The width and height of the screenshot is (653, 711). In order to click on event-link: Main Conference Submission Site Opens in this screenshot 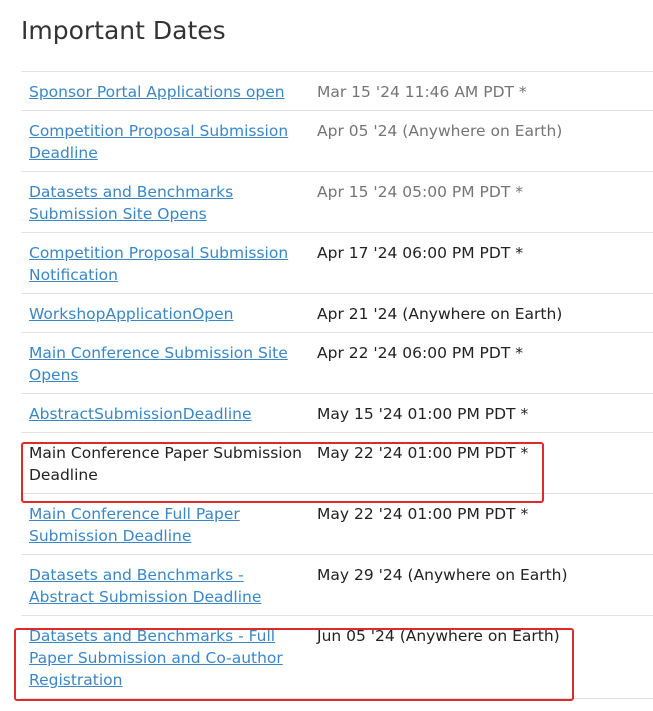, I will do `click(158, 364)`.